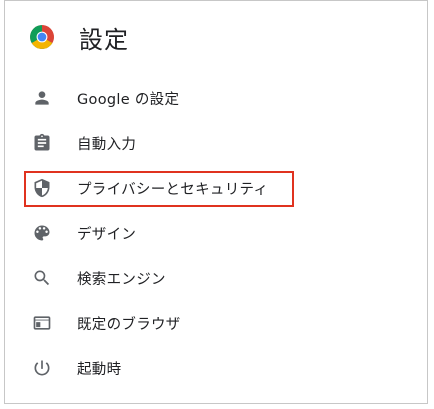 This screenshot has width=434, height=409. Describe the element at coordinates (99, 369) in the screenshot. I see `sidebar-item-label: 起動時` at that location.